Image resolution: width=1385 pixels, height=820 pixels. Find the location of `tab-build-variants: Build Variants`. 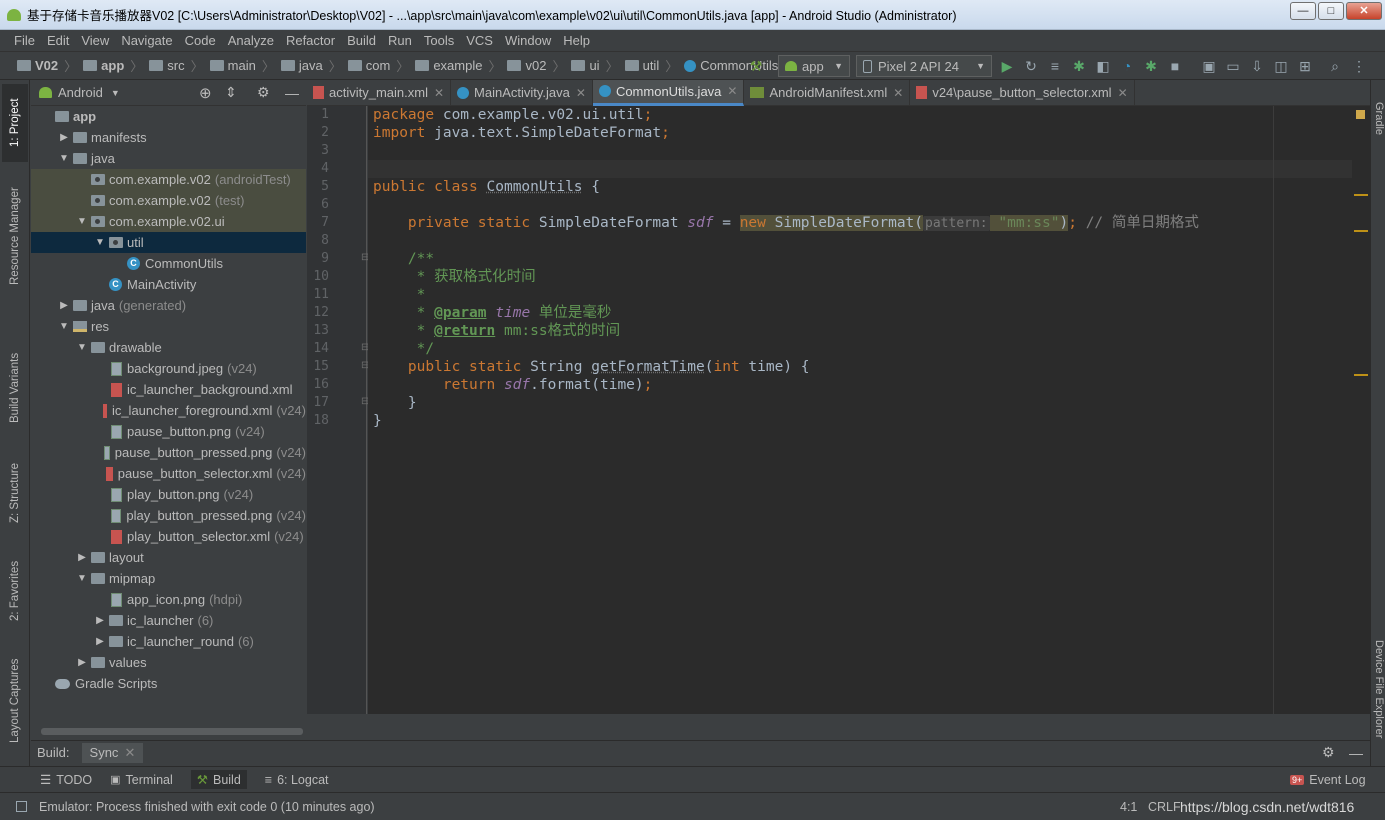

tab-build-variants: Build Variants is located at coordinates (15, 388).